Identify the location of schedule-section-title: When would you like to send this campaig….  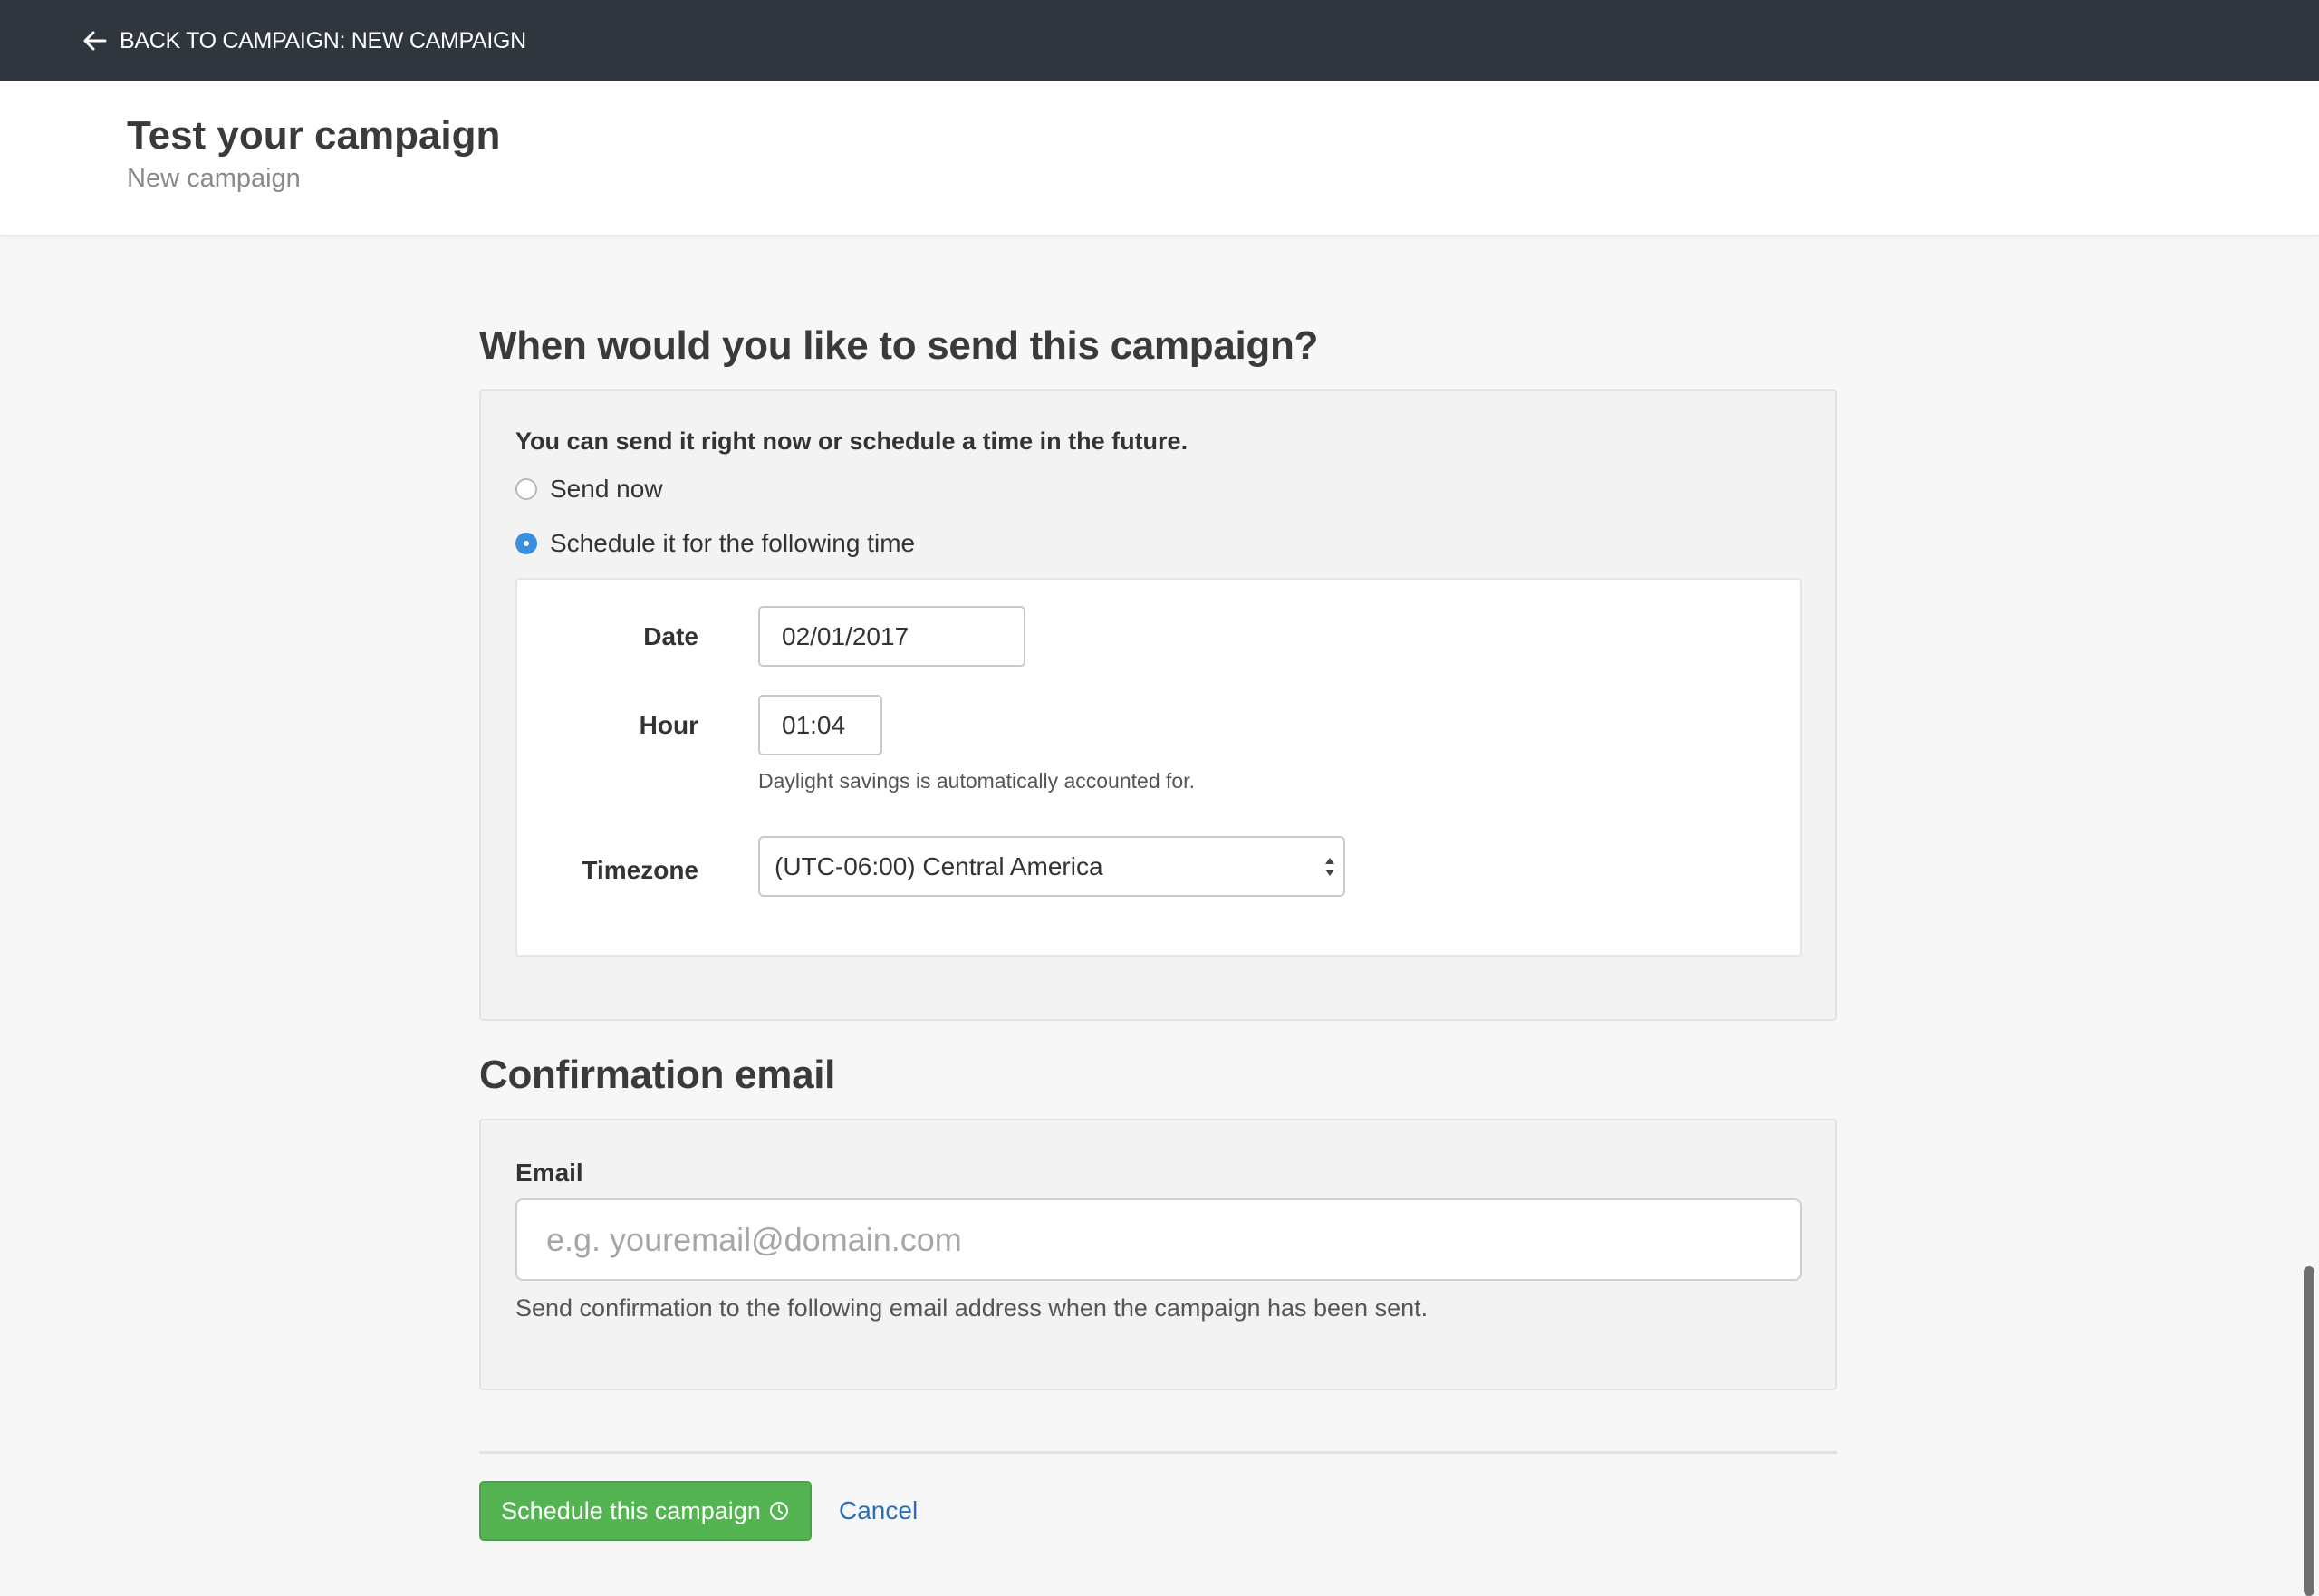
(899, 345).